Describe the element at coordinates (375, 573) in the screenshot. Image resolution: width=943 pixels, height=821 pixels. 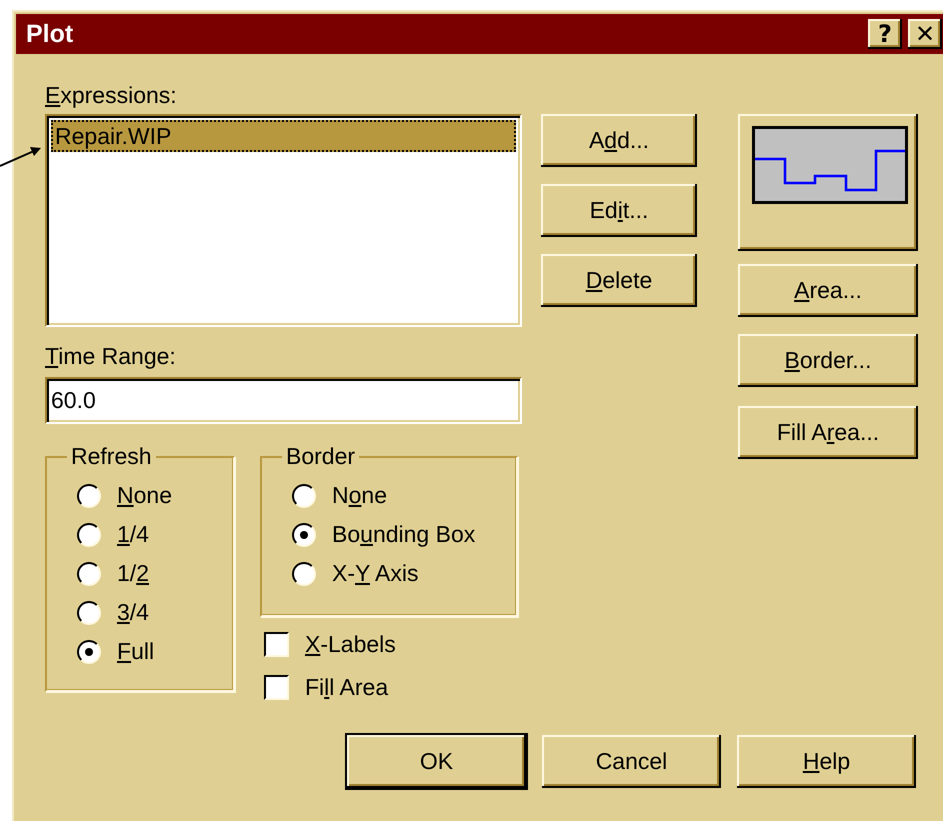
I see `radio-label: X-Y Axis` at that location.